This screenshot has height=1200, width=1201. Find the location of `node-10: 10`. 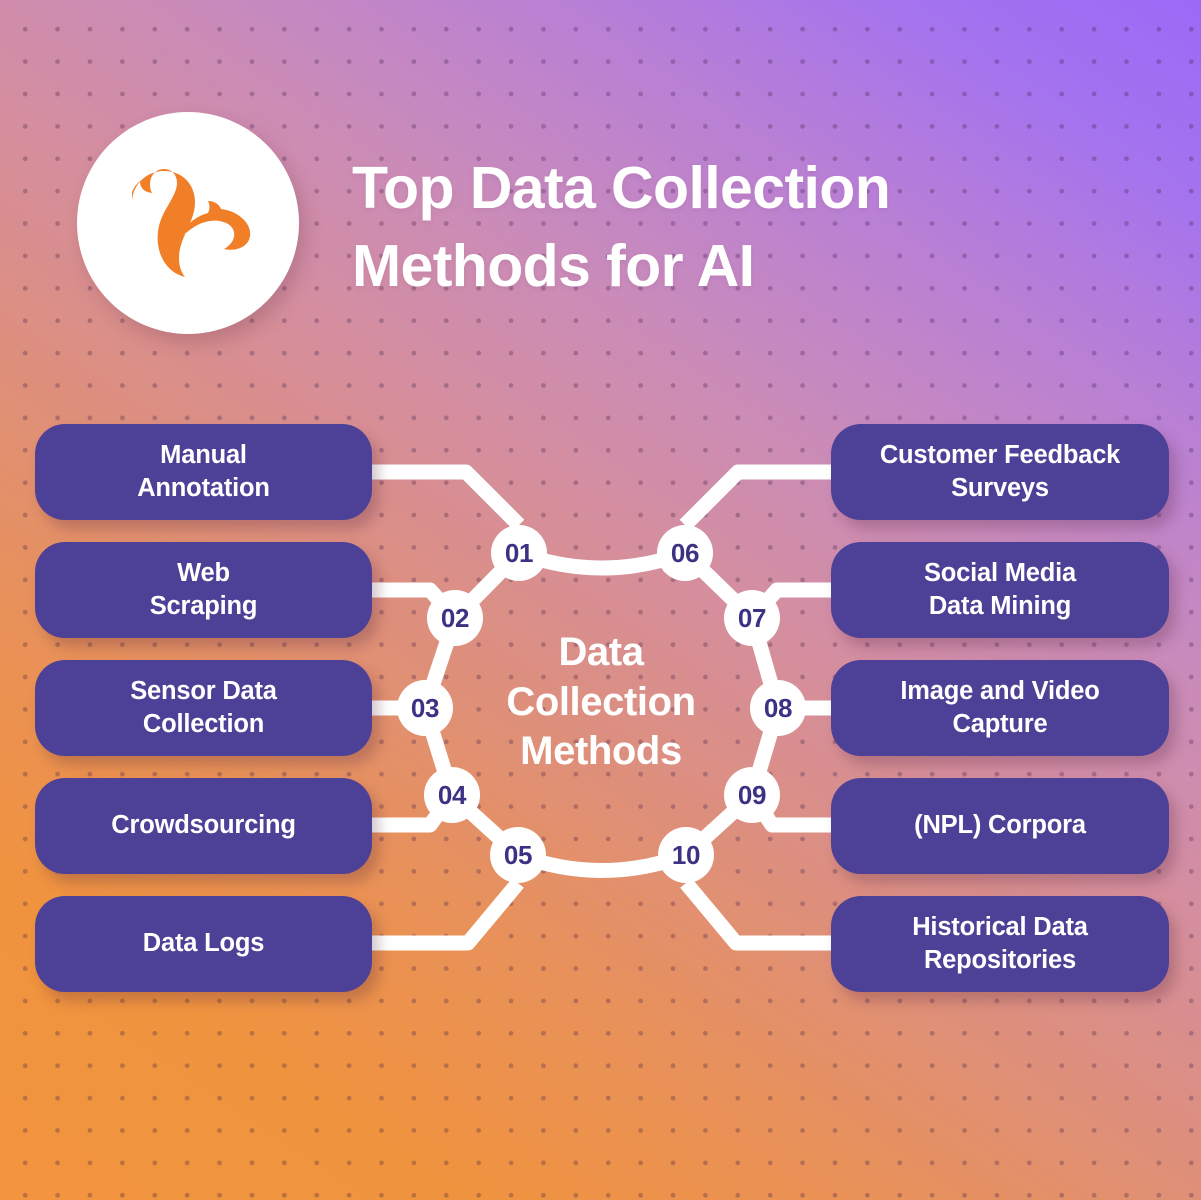

node-10: 10 is located at coordinates (686, 855).